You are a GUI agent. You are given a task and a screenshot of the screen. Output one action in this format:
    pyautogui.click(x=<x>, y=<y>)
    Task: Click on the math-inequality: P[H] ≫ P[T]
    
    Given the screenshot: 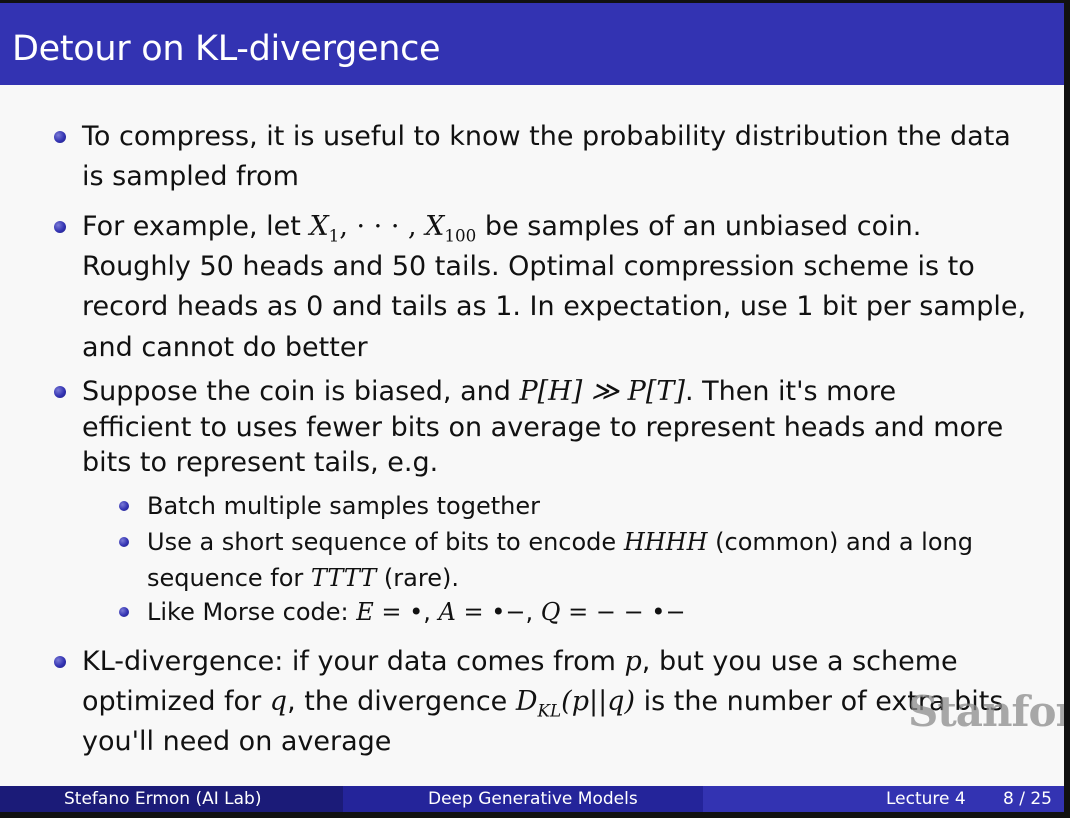 What is the action you would take?
    pyautogui.click(x=602, y=391)
    